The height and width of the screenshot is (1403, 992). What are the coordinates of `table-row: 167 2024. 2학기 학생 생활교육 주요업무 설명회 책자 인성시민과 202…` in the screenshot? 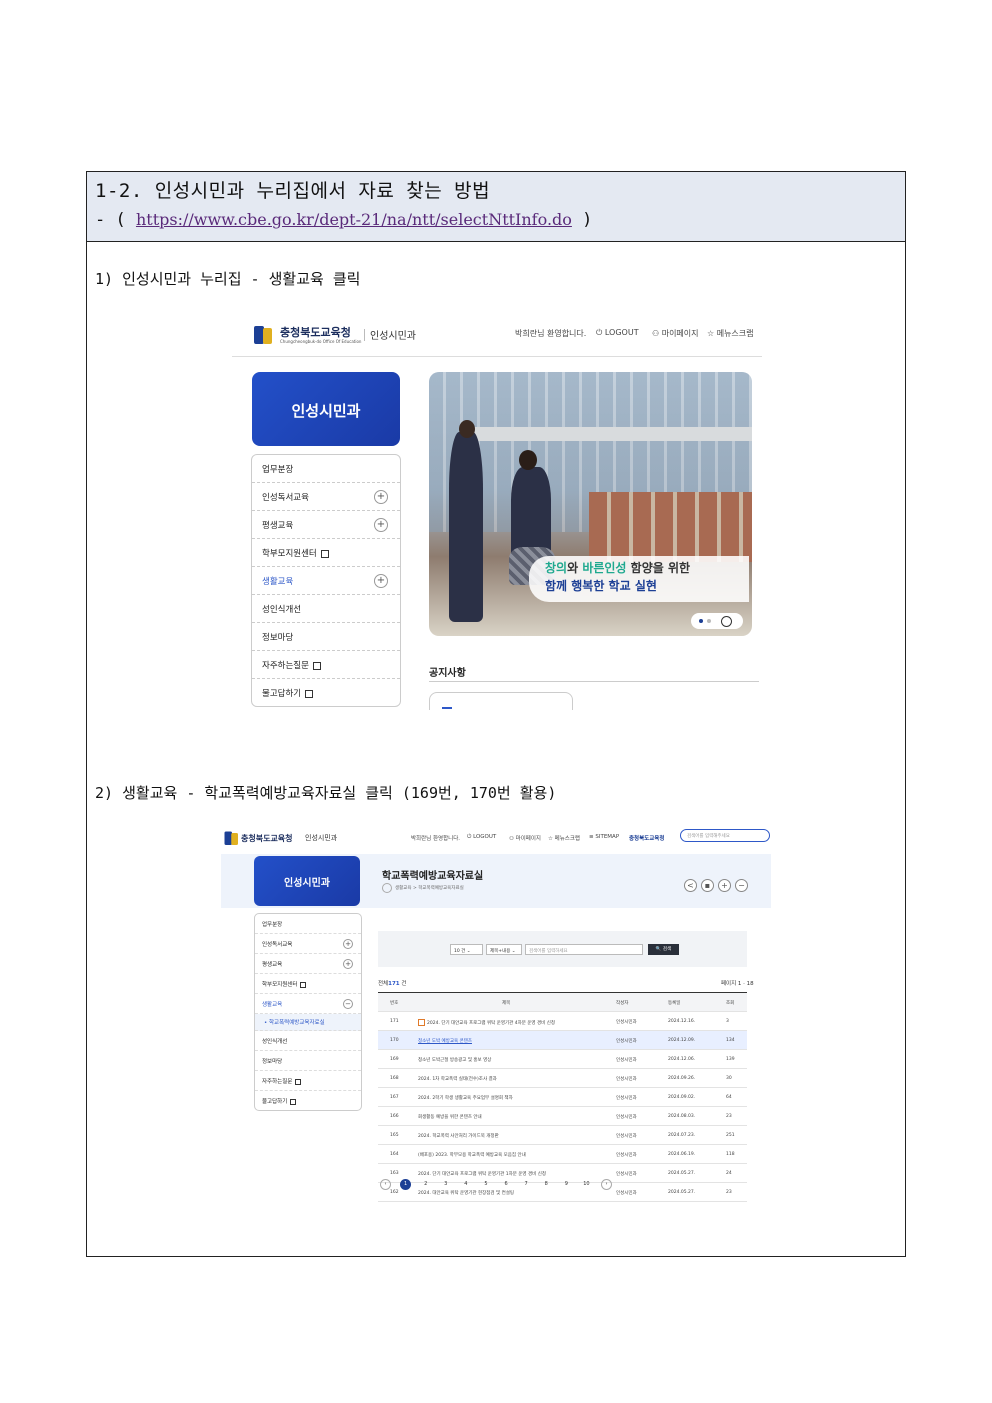 It's located at (562, 1097).